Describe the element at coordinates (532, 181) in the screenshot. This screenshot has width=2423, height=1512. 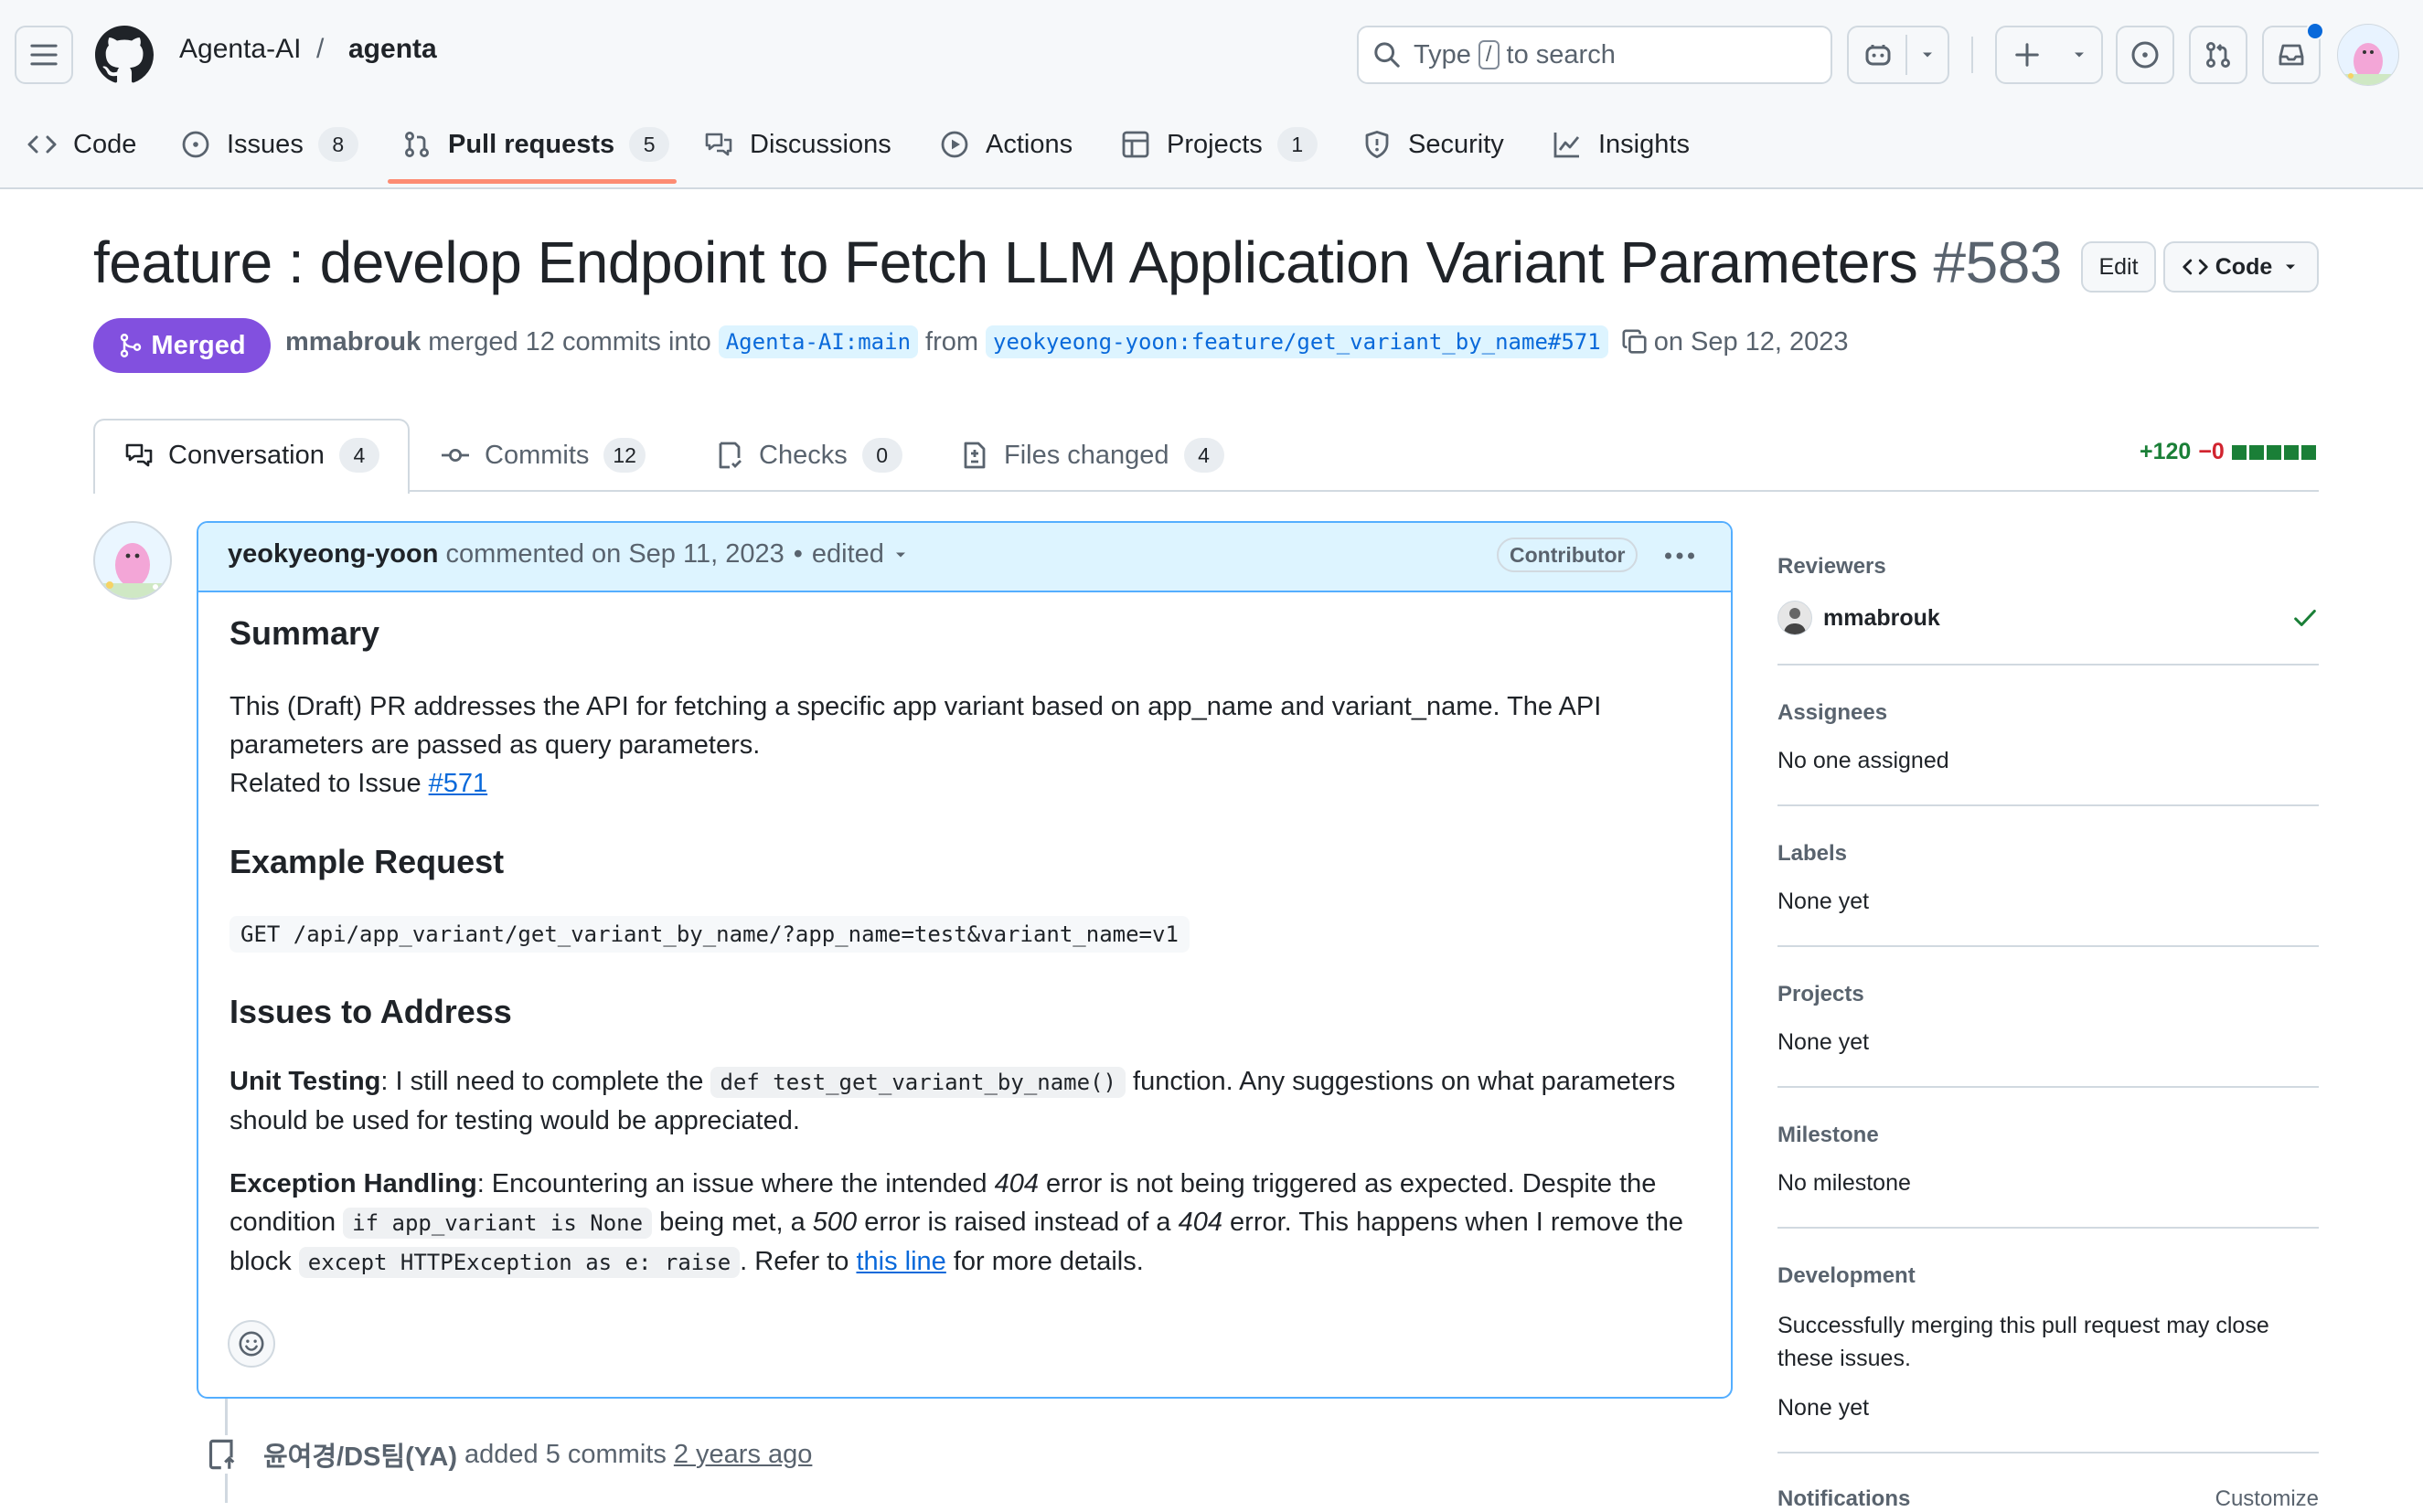
I see `active-tab-underline` at that location.